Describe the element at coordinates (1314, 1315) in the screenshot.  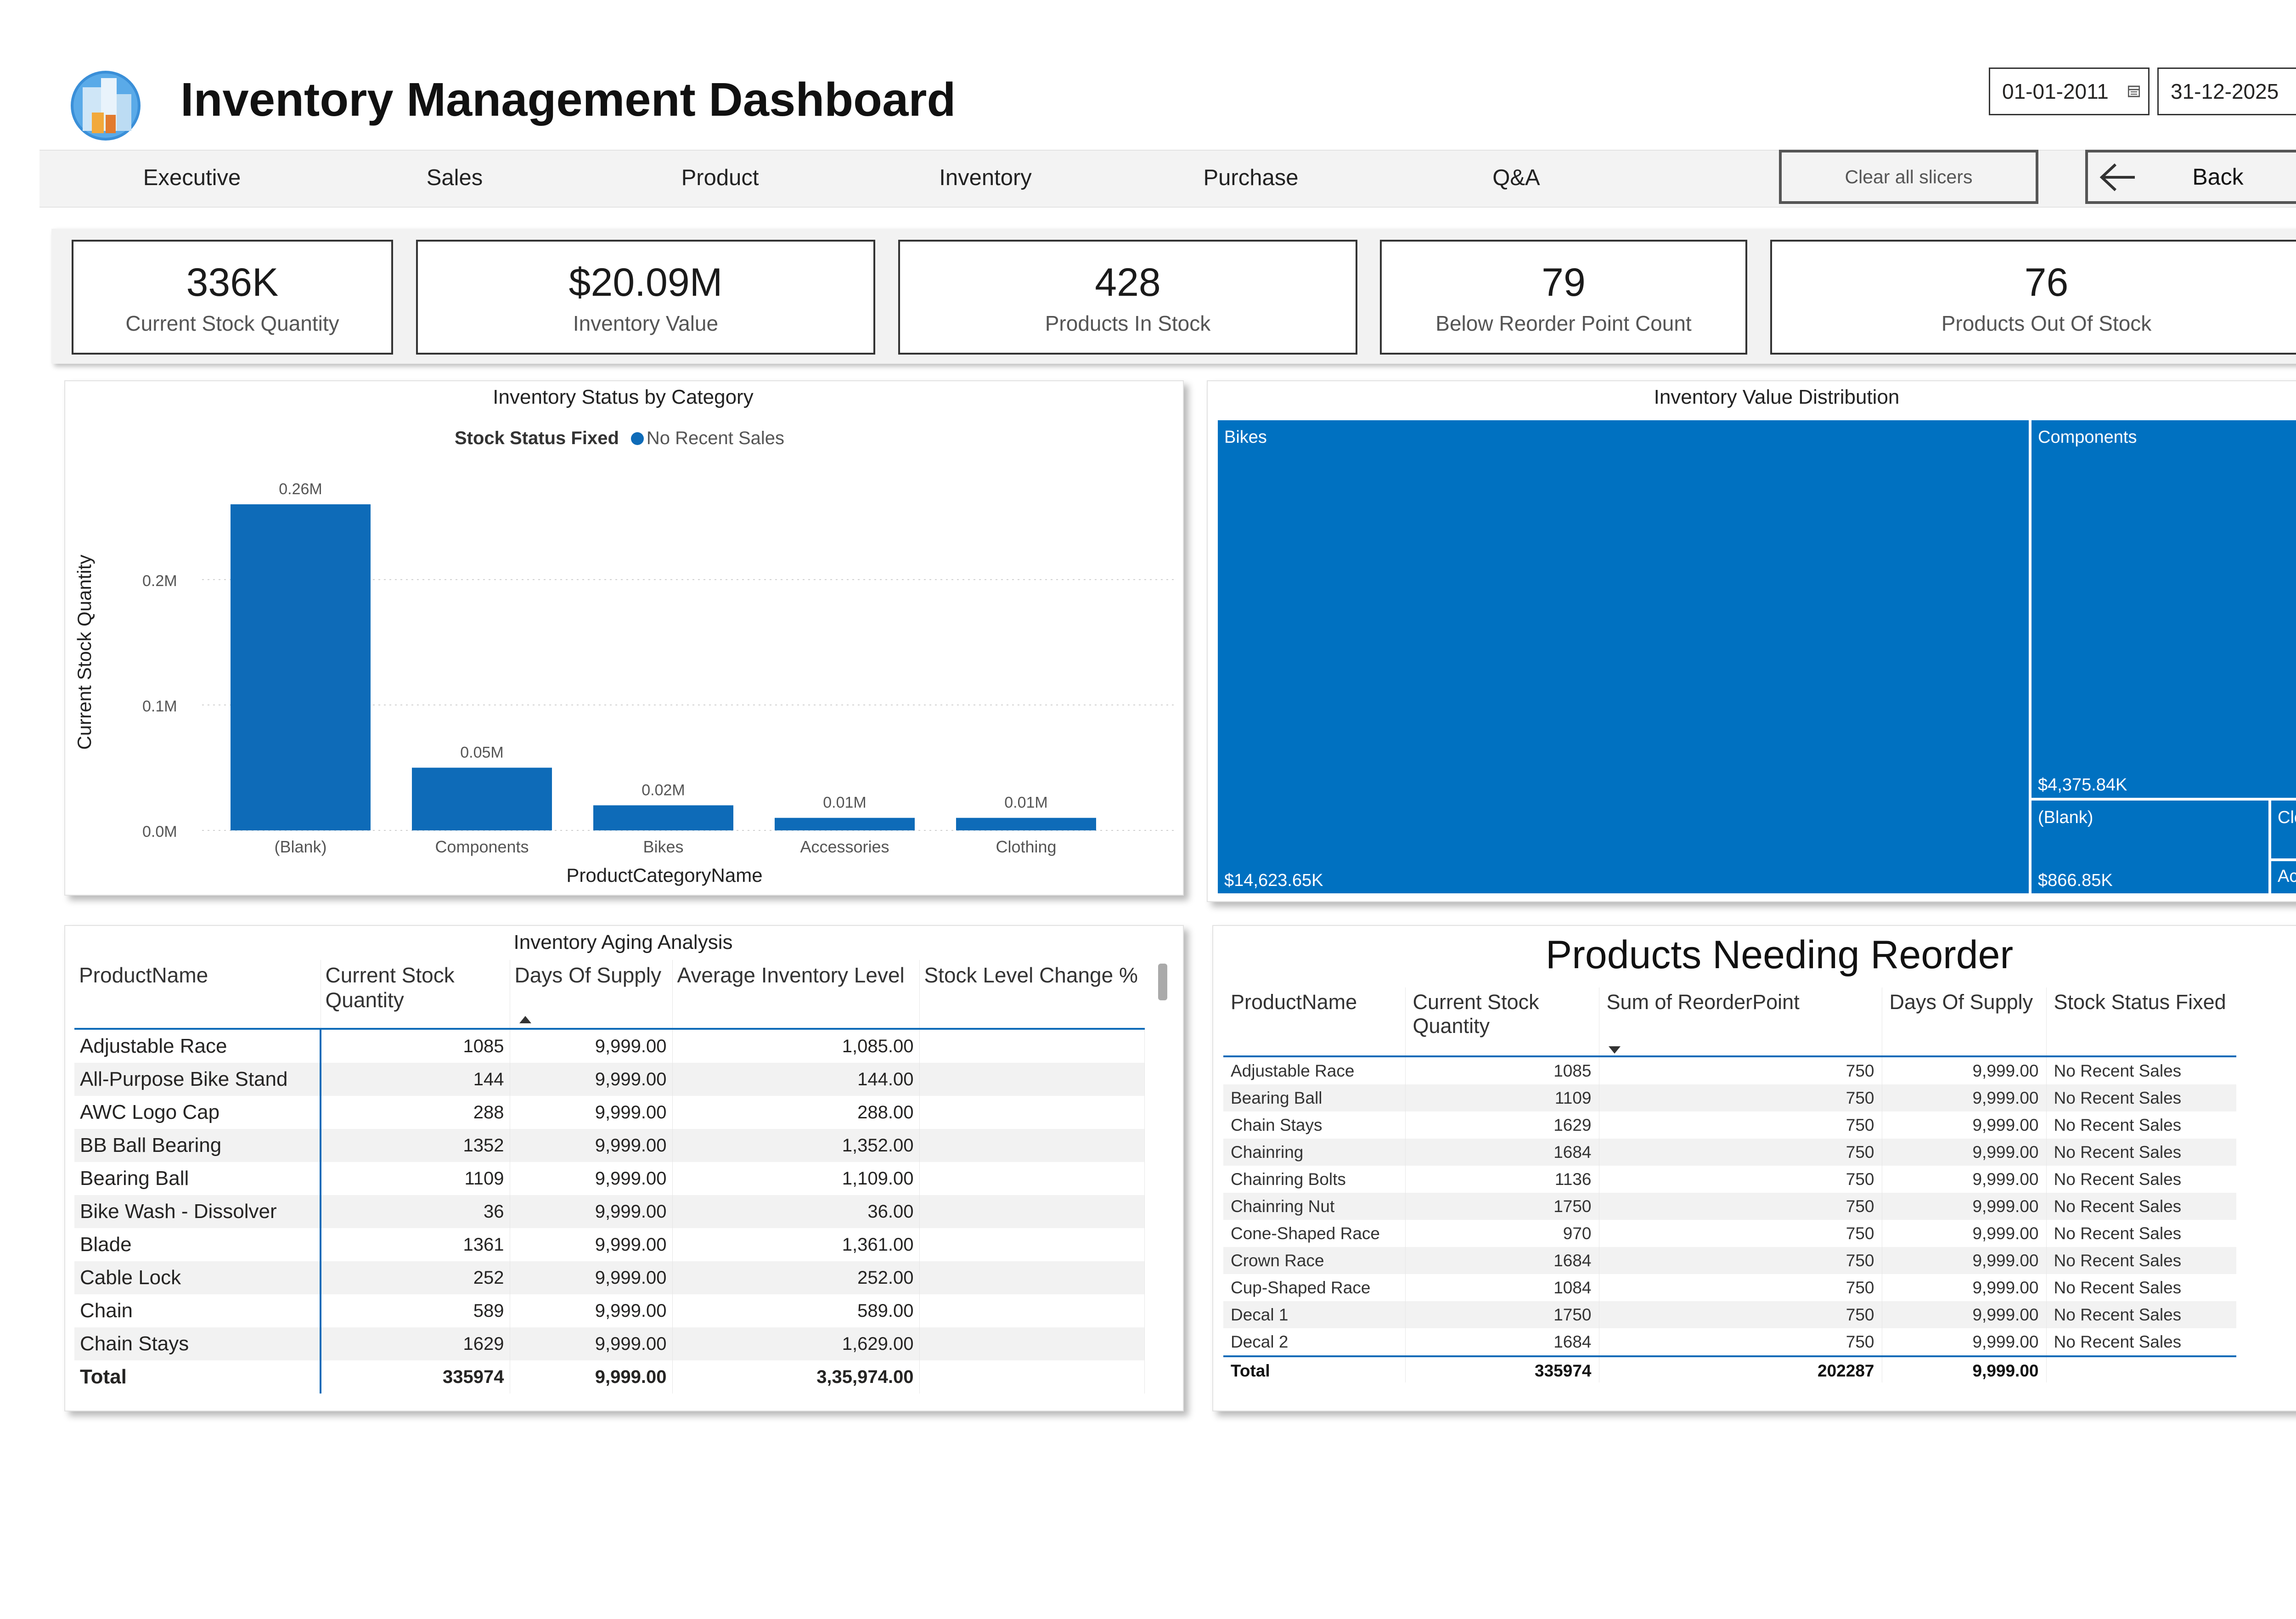
I see `table-cell: Decal 1` at that location.